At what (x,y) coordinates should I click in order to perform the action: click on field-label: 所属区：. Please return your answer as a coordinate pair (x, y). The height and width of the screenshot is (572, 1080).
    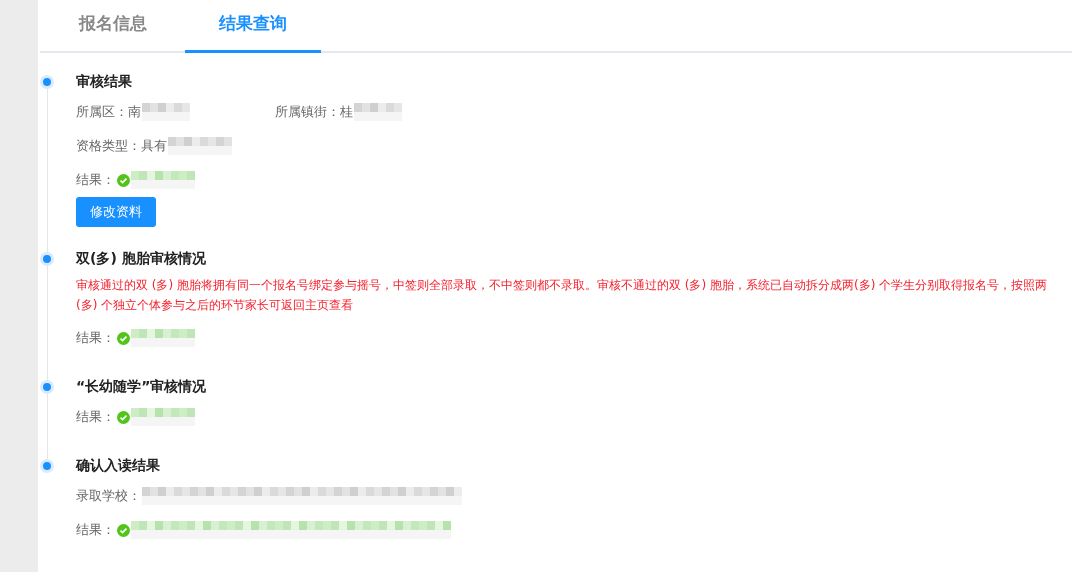
    Looking at the image, I should click on (102, 112).